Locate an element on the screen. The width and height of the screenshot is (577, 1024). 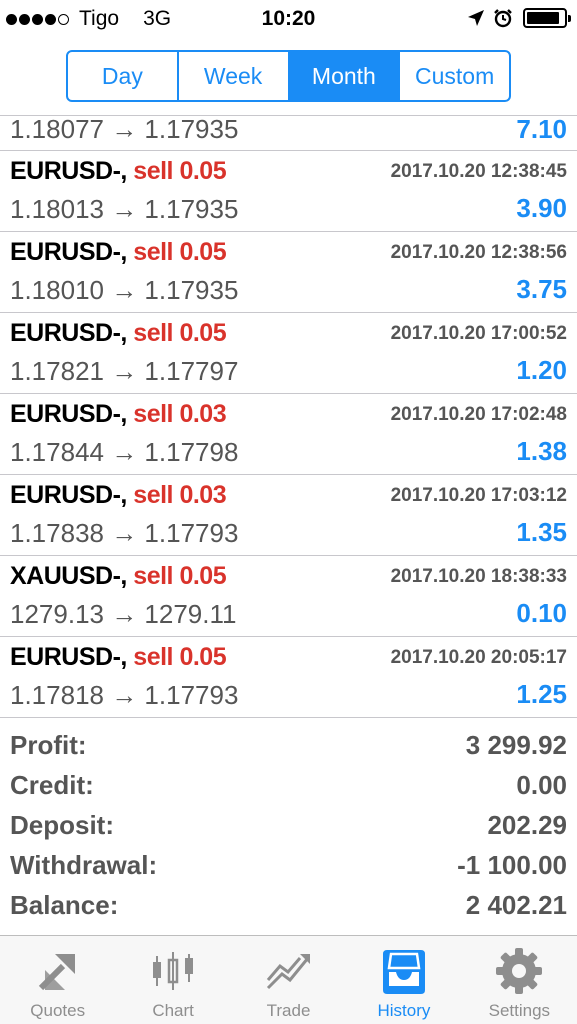
deal-prices: 1.18077 → 1.17935 is located at coordinates (124, 129).